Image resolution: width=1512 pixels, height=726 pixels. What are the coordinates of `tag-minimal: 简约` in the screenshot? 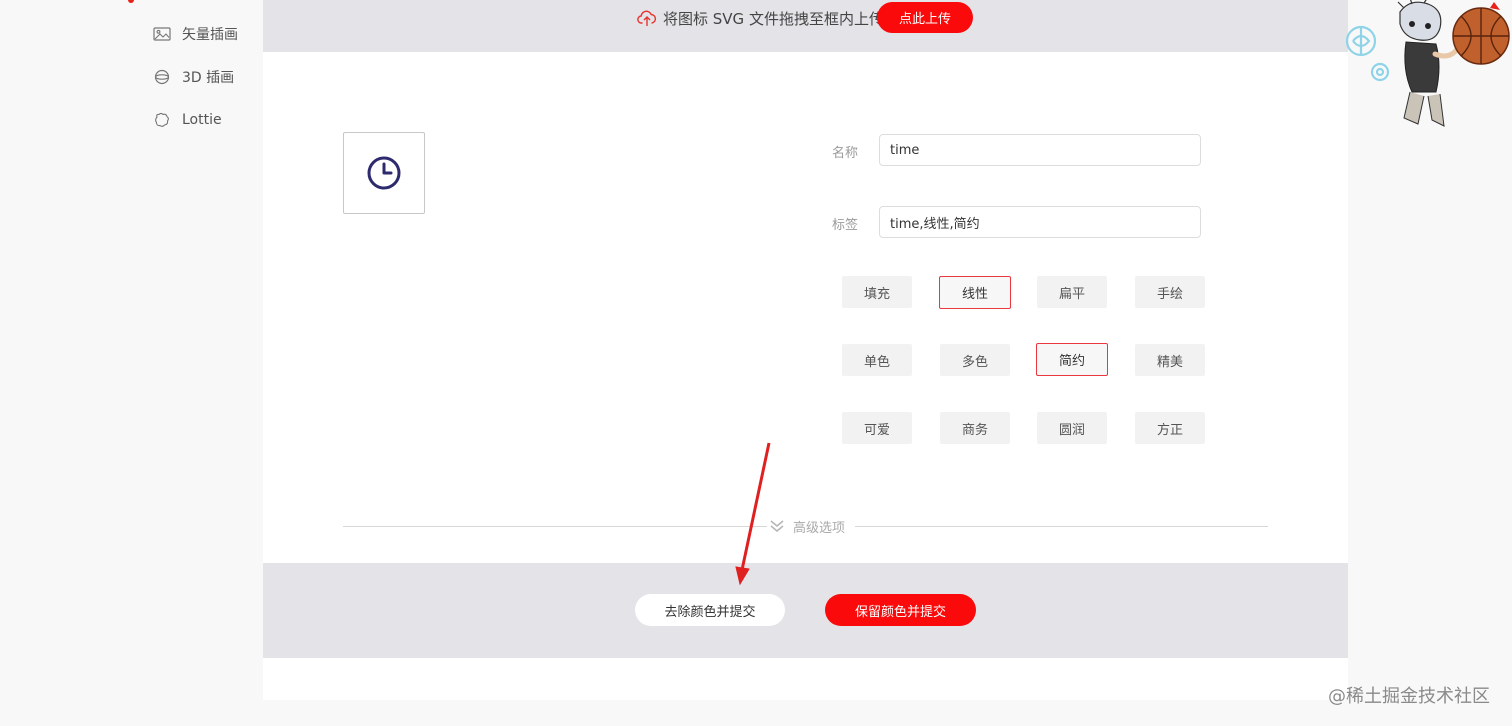 It's located at (1072, 359).